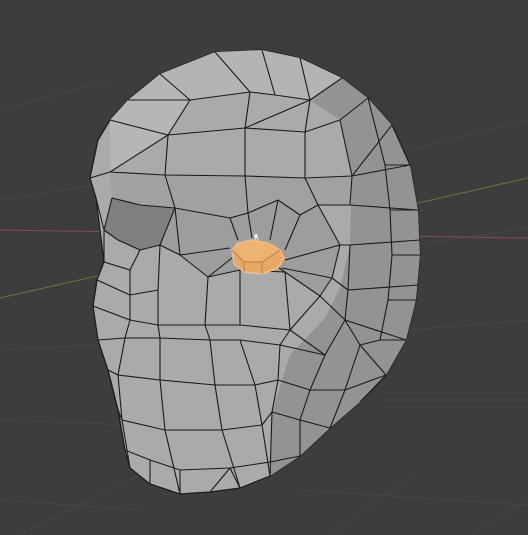 This screenshot has height=535, width=528. I want to click on selected-vertex, so click(256, 236).